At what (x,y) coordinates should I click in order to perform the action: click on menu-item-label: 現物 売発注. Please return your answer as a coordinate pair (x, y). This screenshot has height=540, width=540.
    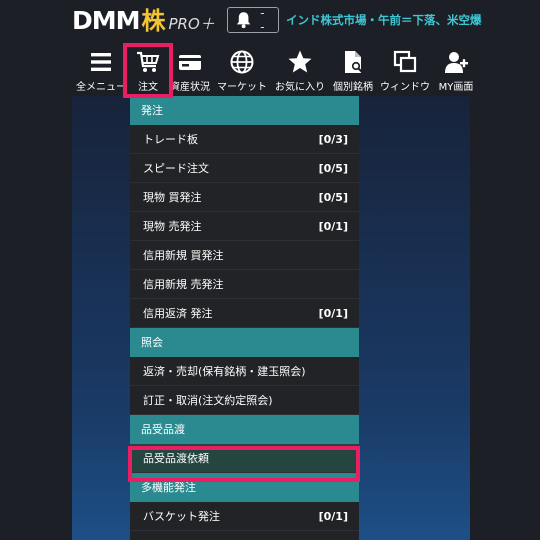
    Looking at the image, I should click on (172, 226).